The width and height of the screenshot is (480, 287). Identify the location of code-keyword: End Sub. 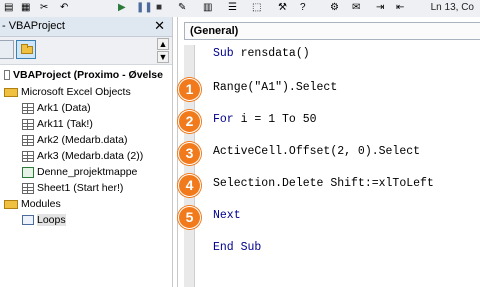
(237, 247).